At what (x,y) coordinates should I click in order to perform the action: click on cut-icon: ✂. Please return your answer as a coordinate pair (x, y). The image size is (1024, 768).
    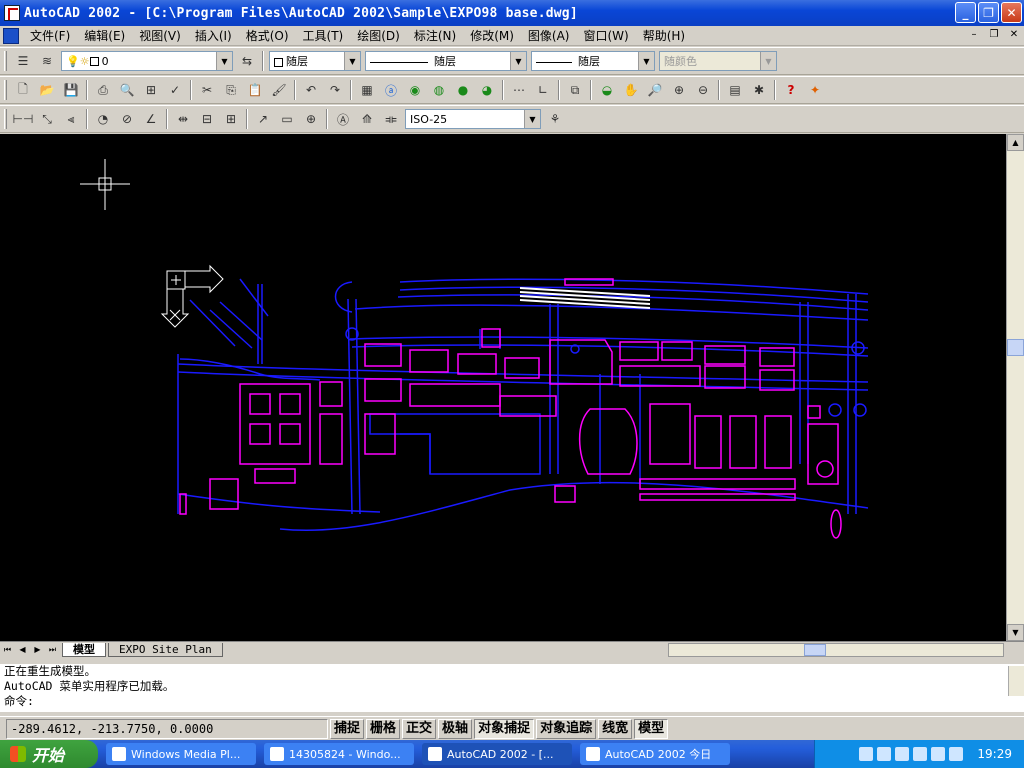
    Looking at the image, I should click on (207, 90).